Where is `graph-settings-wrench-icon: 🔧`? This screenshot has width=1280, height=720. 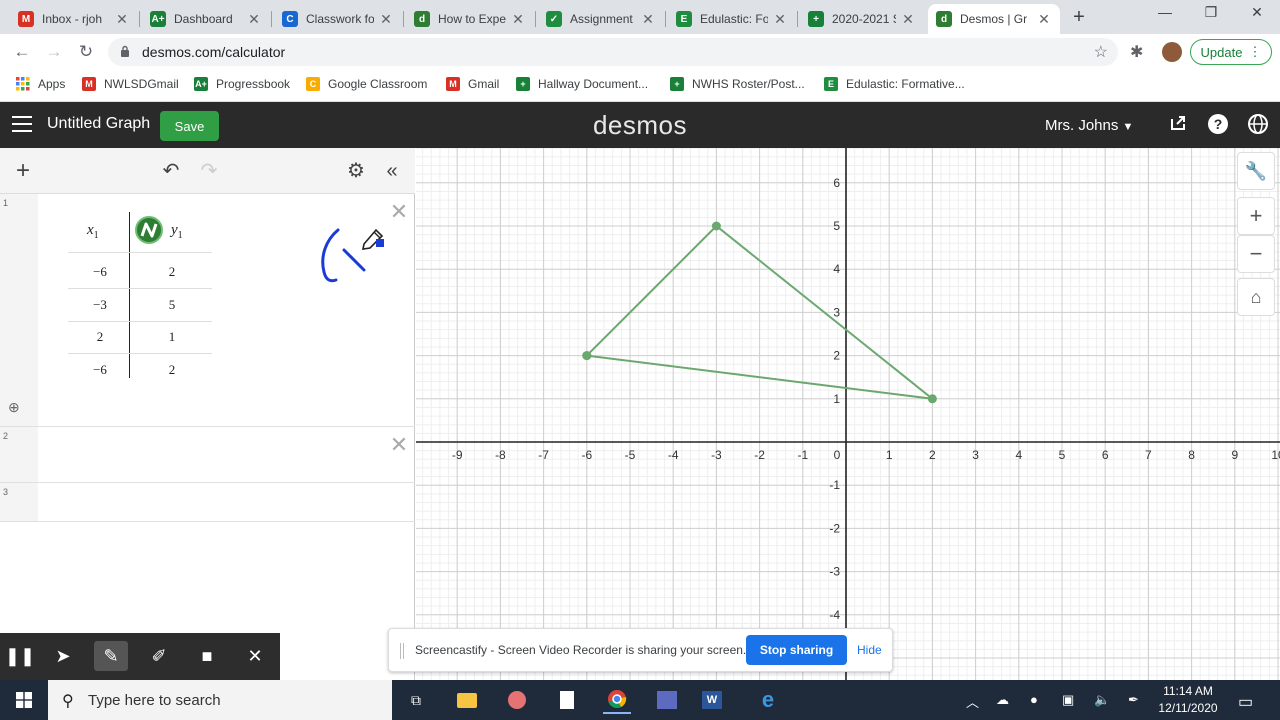
graph-settings-wrench-icon: 🔧 is located at coordinates (1256, 171).